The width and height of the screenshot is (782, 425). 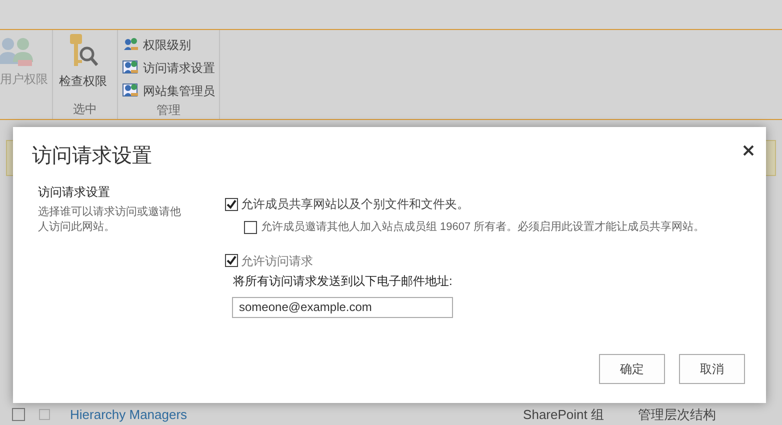 I want to click on option-label: 允许成员邀请其他人加入站点成员组 19607 所有者。必须启用此设置才能让成员共享网站。, so click(x=483, y=227).